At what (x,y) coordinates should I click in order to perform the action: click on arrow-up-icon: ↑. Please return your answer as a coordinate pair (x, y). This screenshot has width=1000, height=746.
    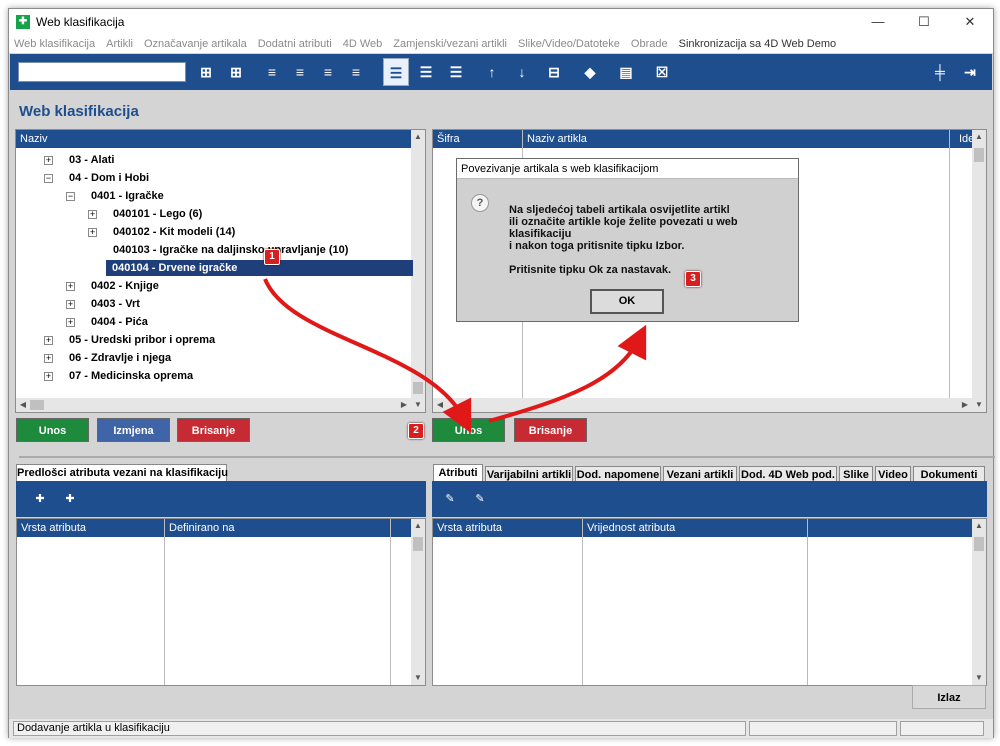
    Looking at the image, I should click on (492, 72).